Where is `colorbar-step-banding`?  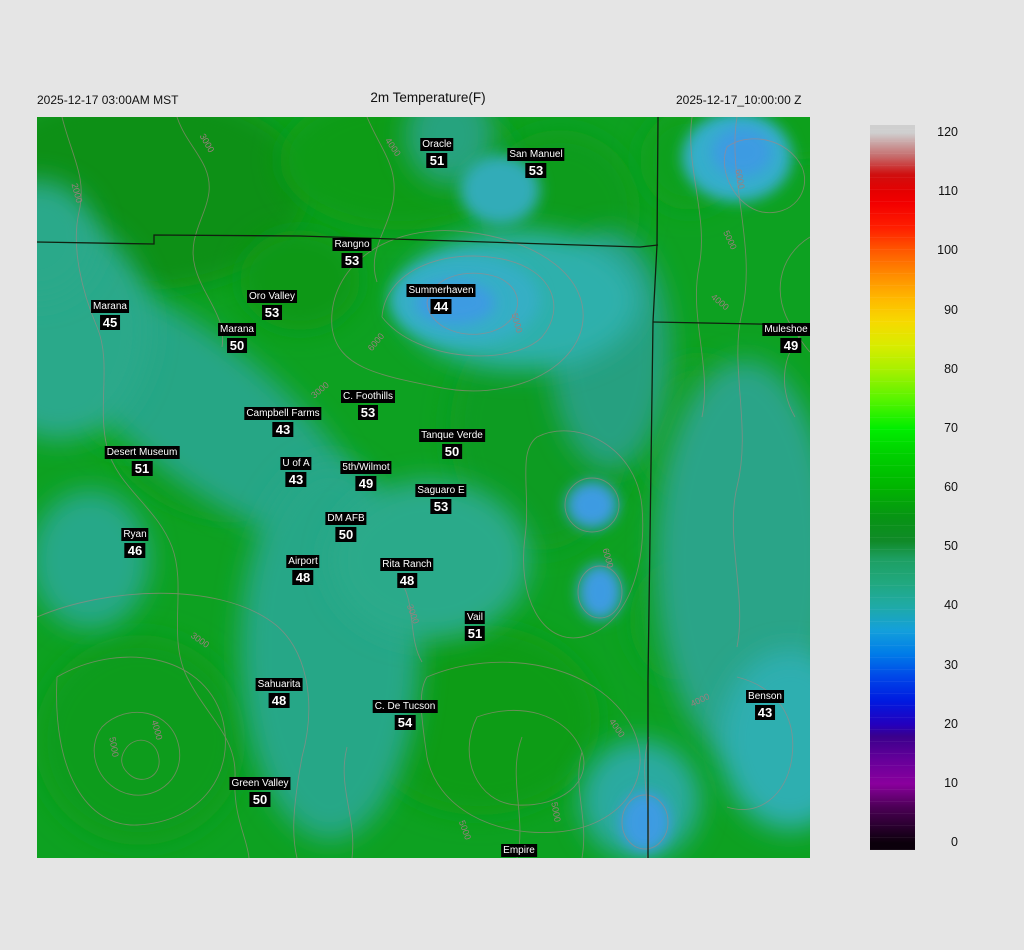
colorbar-step-banding is located at coordinates (892, 487).